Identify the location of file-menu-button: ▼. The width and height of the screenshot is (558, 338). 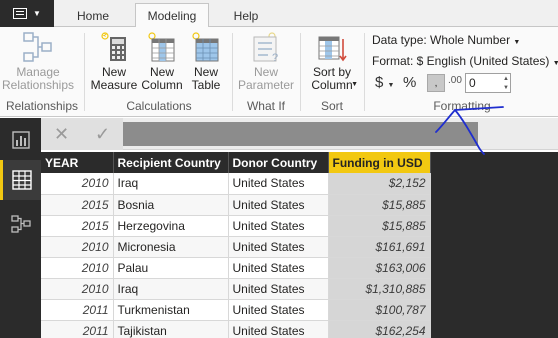
(27, 13).